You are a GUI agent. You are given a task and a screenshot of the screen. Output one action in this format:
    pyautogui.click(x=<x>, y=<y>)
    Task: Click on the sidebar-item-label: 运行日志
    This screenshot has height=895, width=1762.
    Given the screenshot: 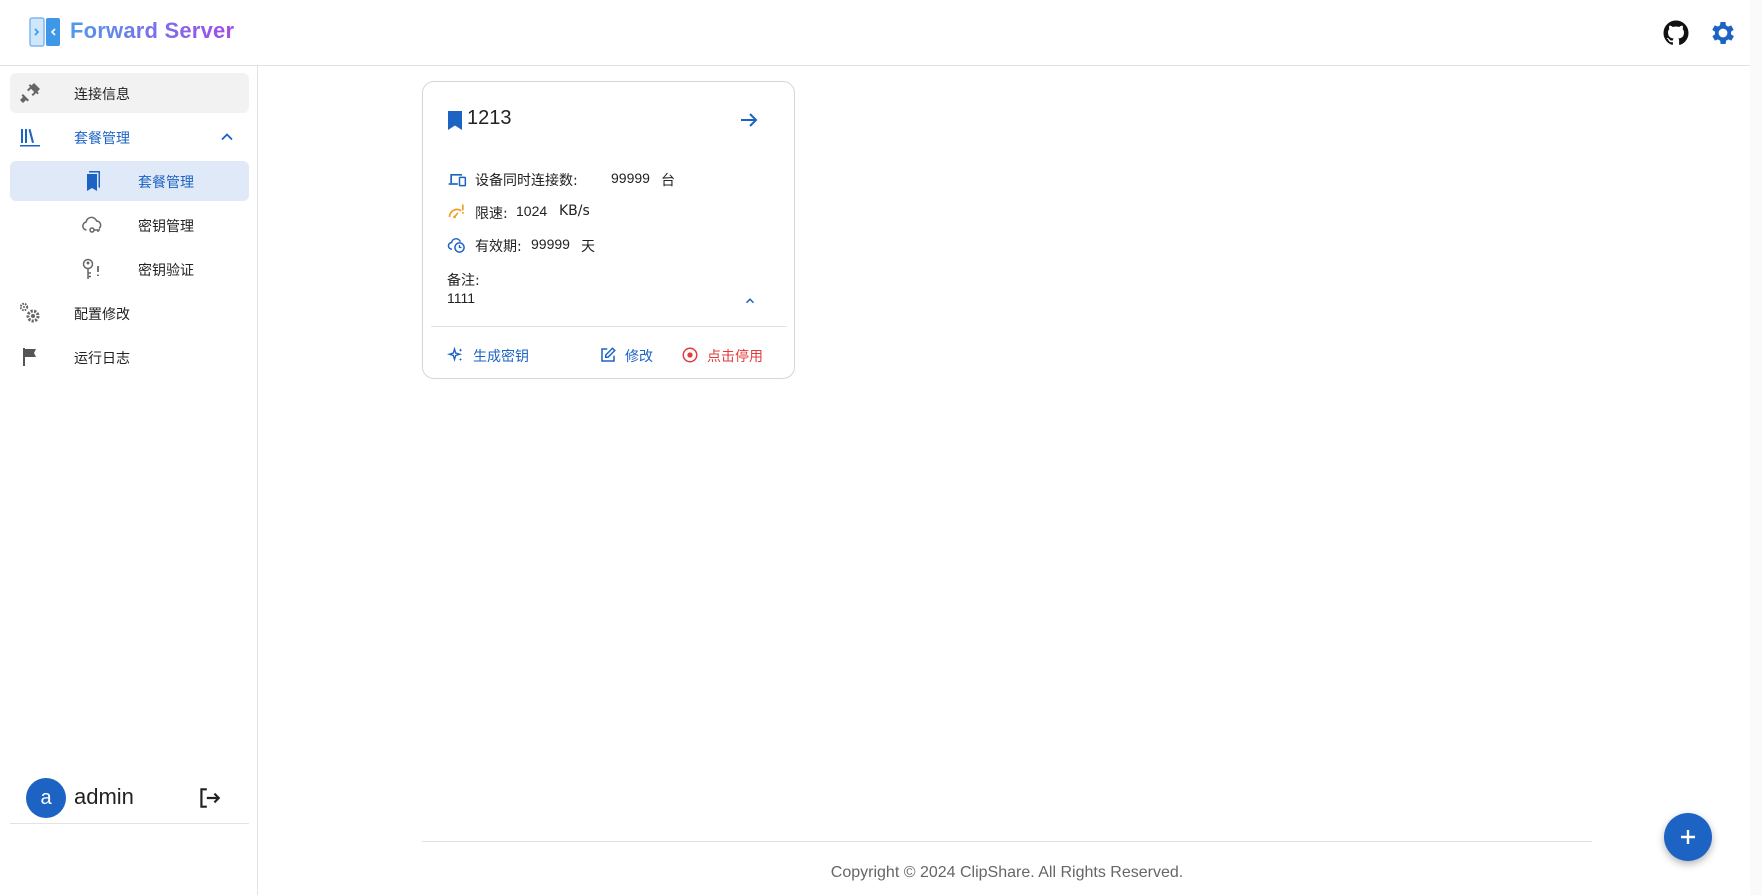 What is the action you would take?
    pyautogui.click(x=102, y=359)
    